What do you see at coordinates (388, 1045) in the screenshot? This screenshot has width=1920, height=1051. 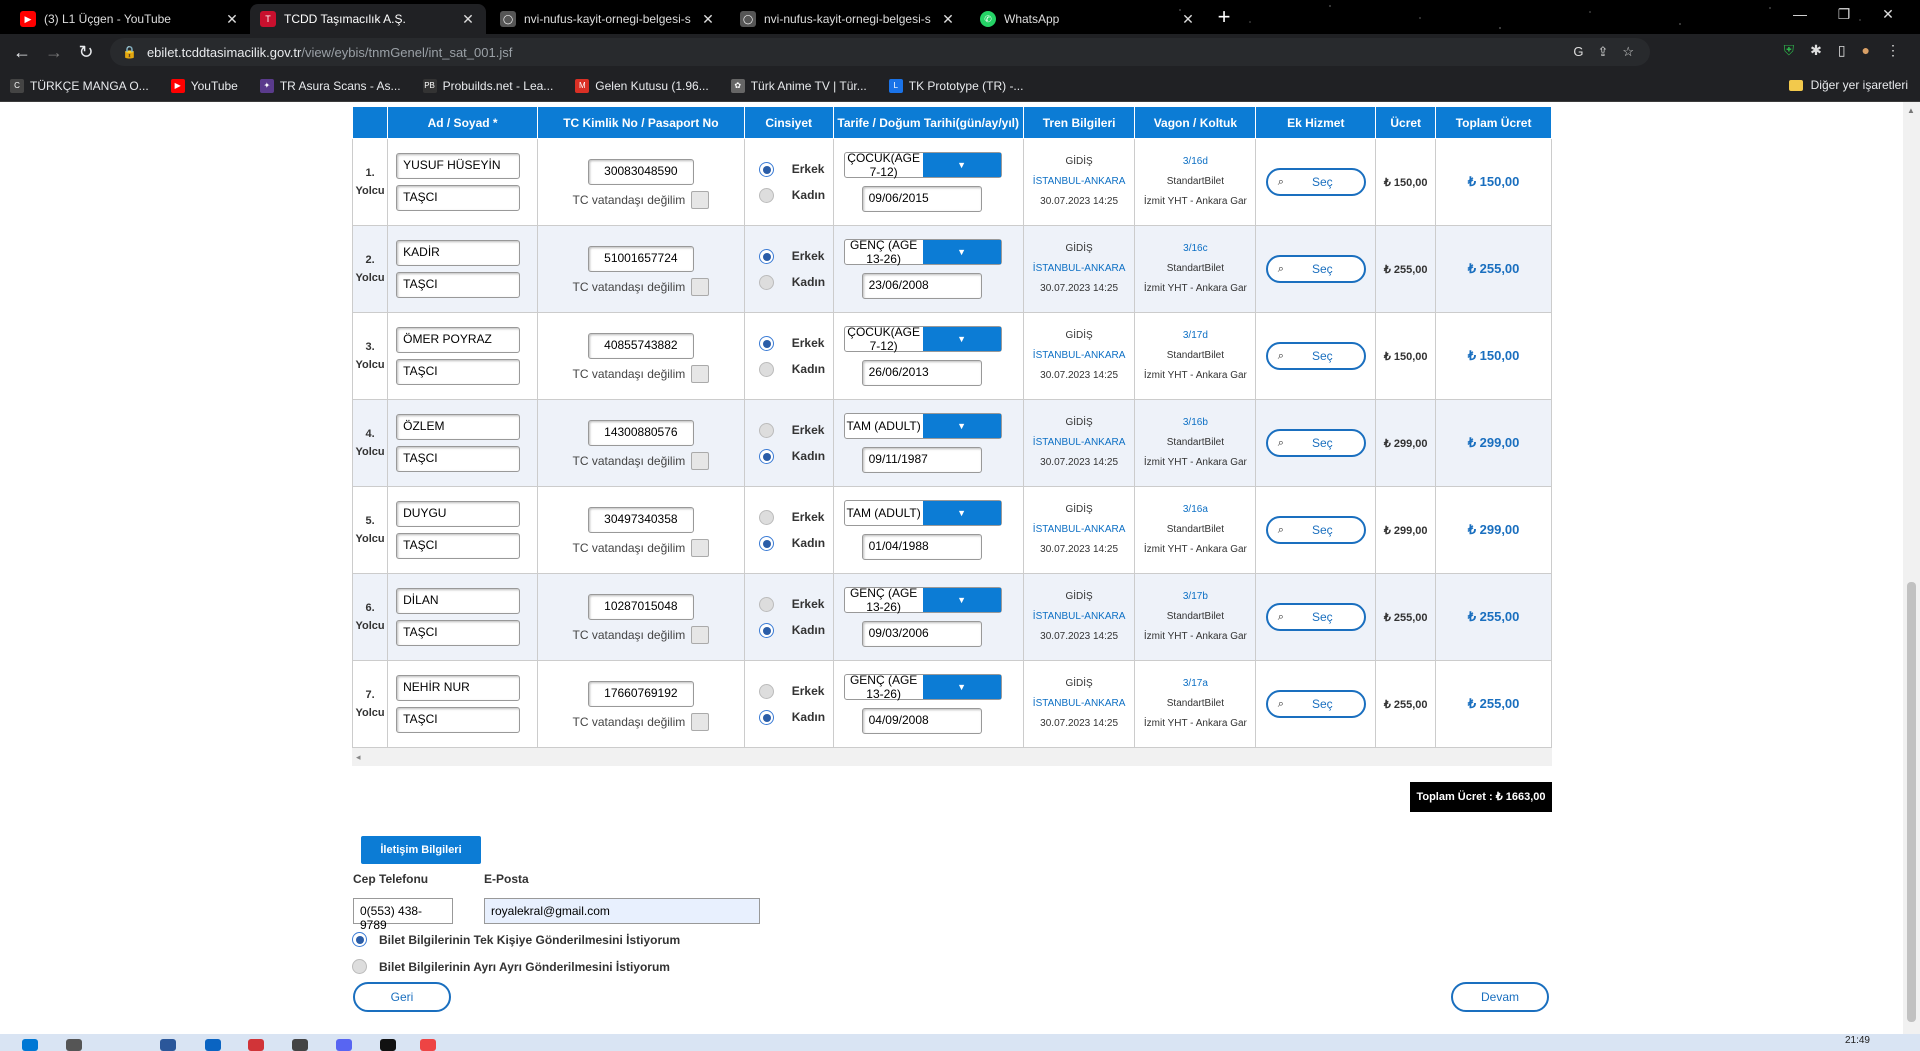 I see `steam-icon` at bounding box center [388, 1045].